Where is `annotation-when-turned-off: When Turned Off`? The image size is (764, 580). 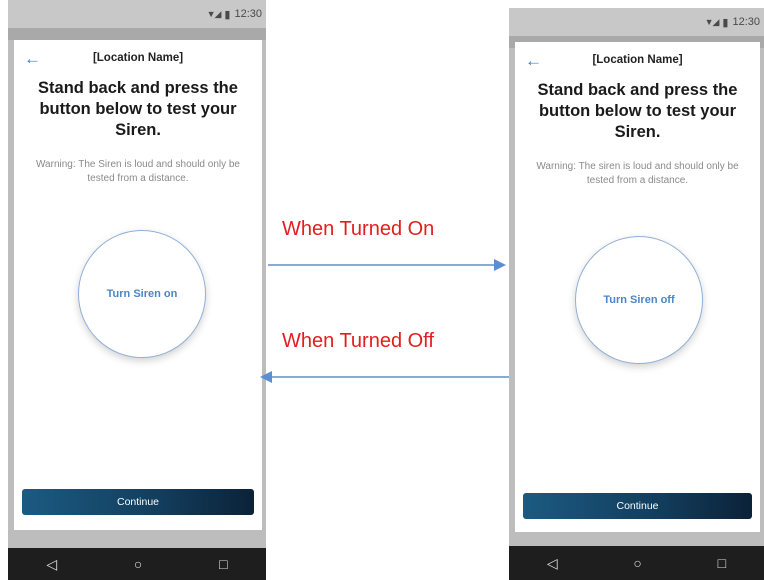 annotation-when-turned-off: When Turned Off is located at coordinates (358, 341).